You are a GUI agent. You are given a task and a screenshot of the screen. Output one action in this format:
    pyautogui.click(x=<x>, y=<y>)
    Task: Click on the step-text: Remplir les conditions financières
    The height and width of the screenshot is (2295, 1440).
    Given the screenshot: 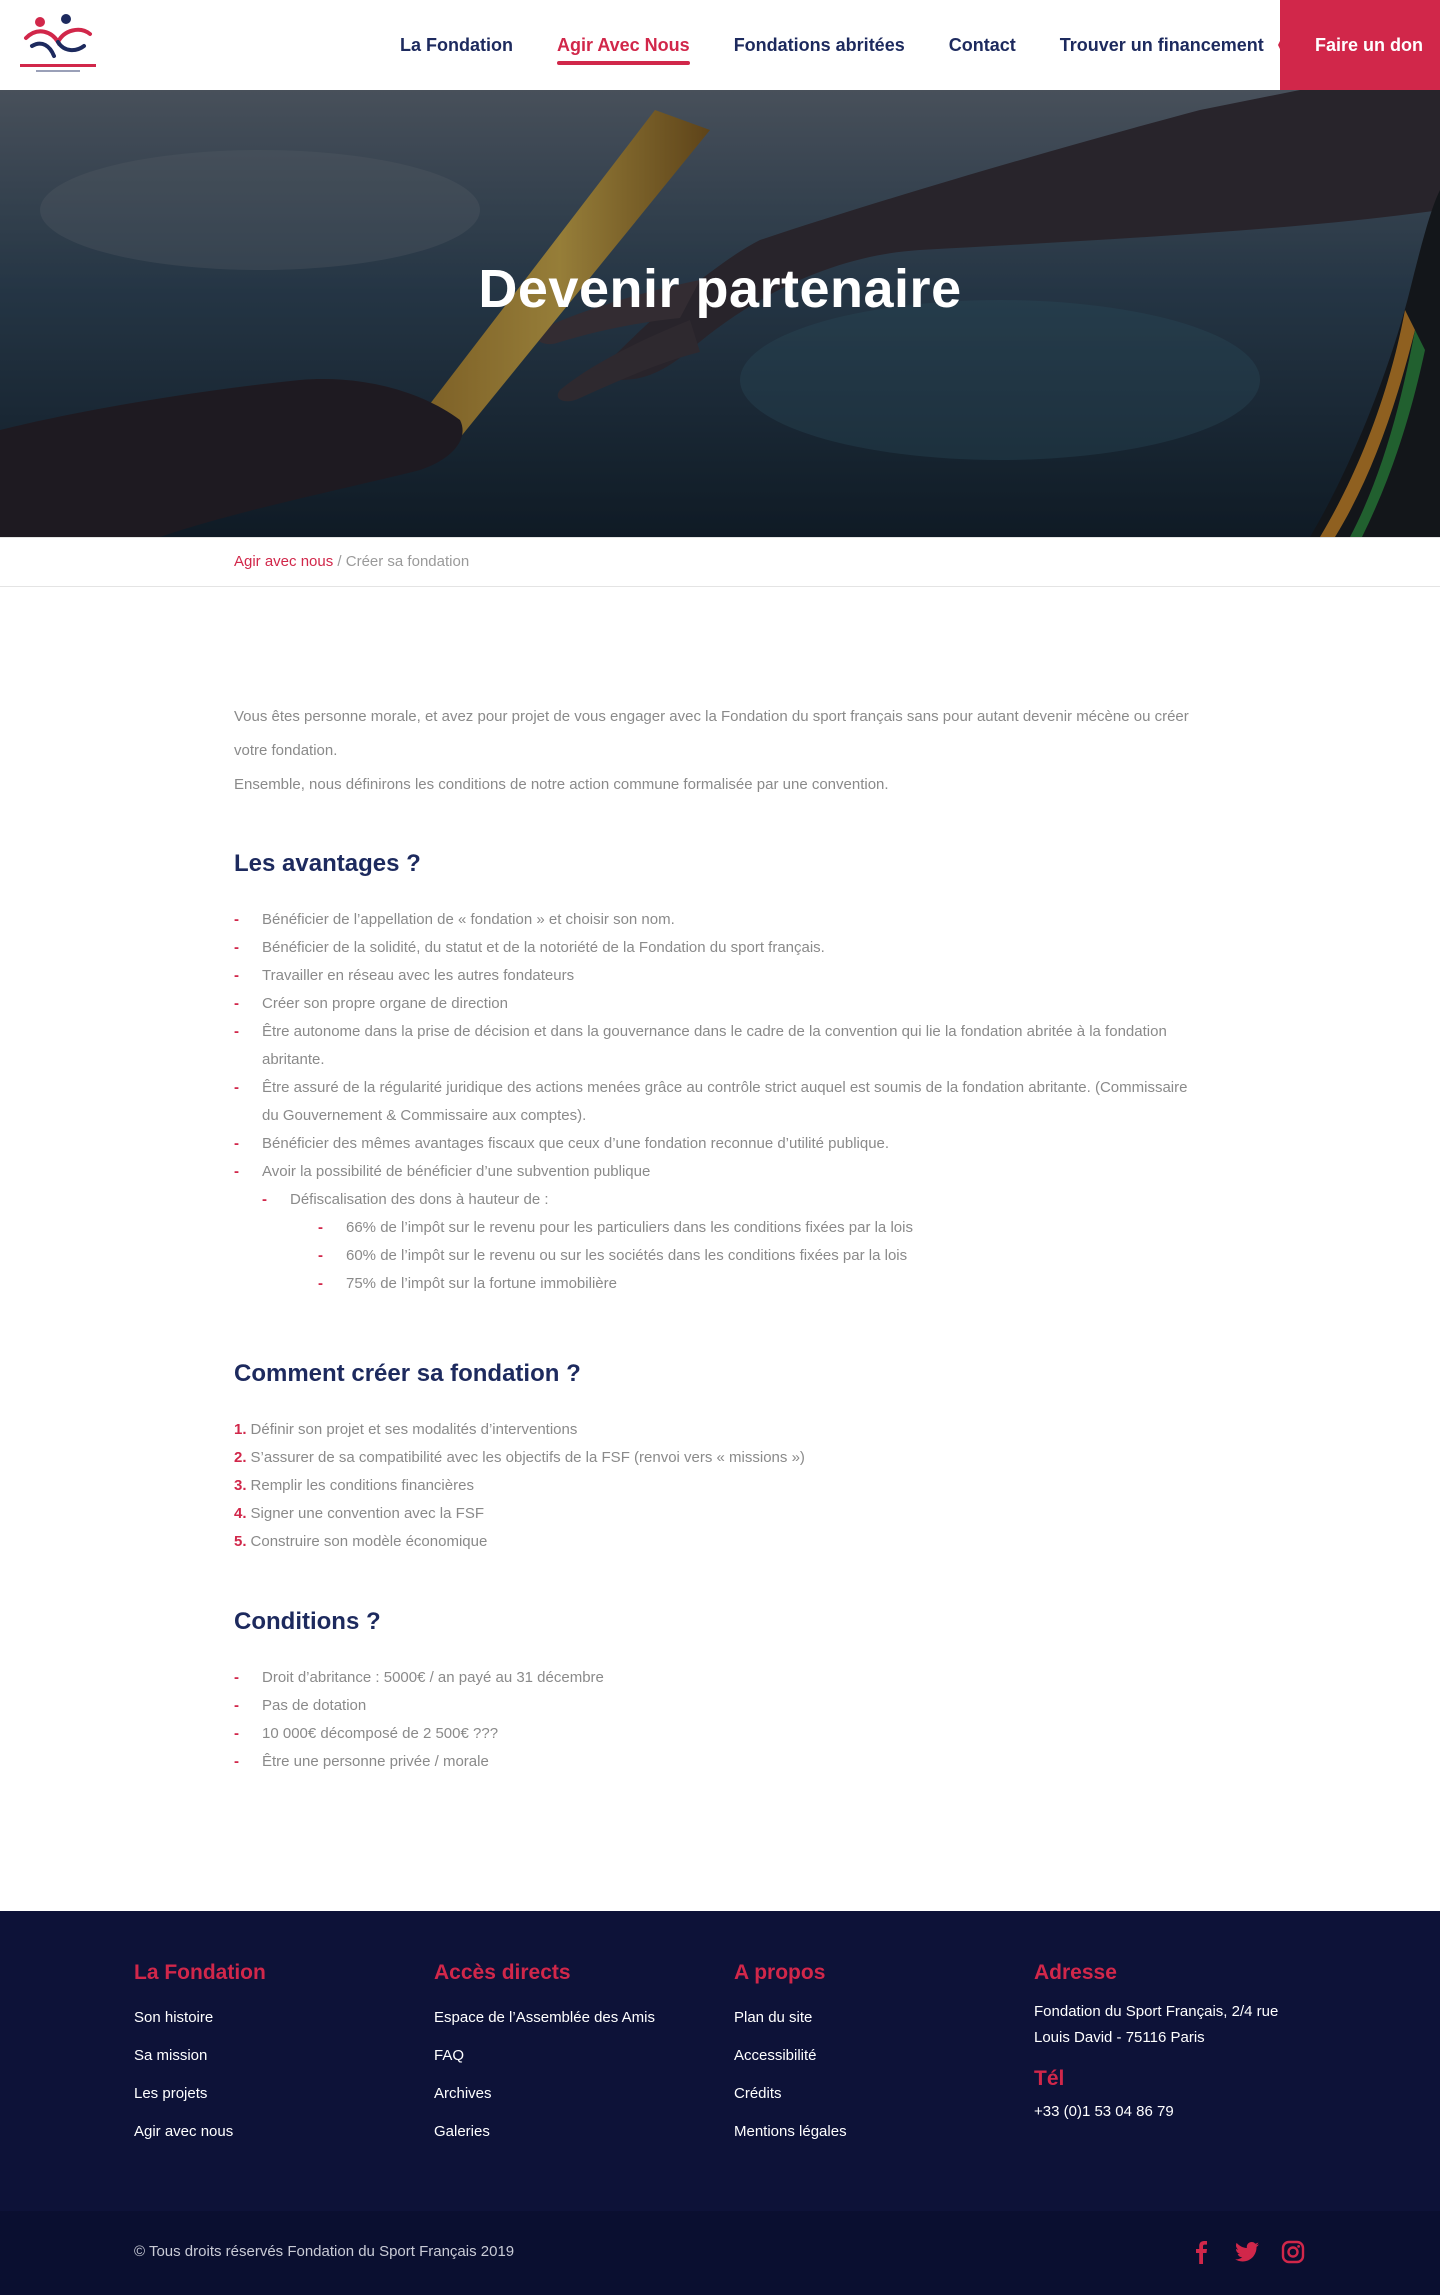 What is the action you would take?
    pyautogui.click(x=362, y=1485)
    